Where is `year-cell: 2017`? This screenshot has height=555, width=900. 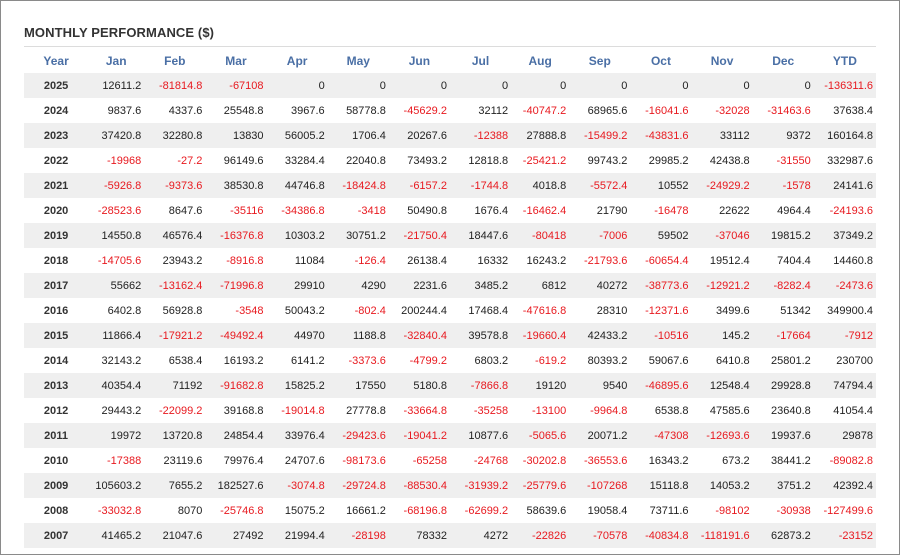 year-cell: 2017 is located at coordinates (56, 285).